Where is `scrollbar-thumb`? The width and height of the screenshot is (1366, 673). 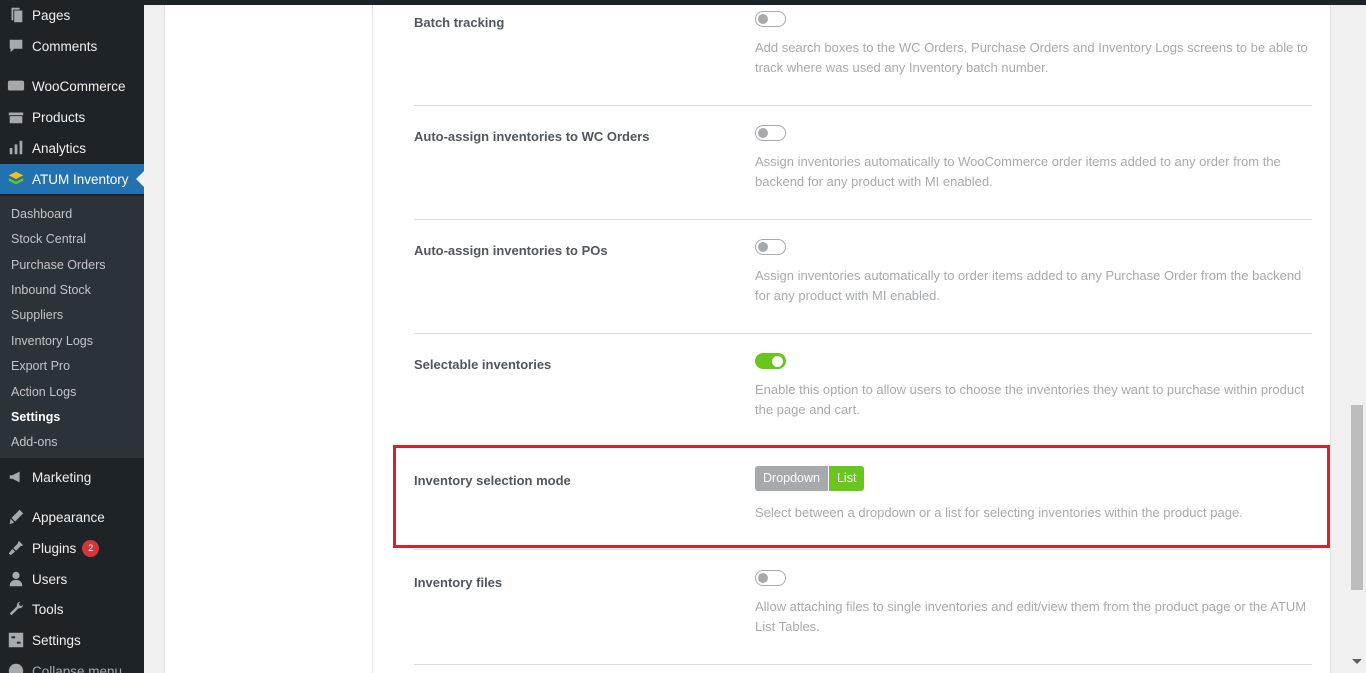 scrollbar-thumb is located at coordinates (1357, 497).